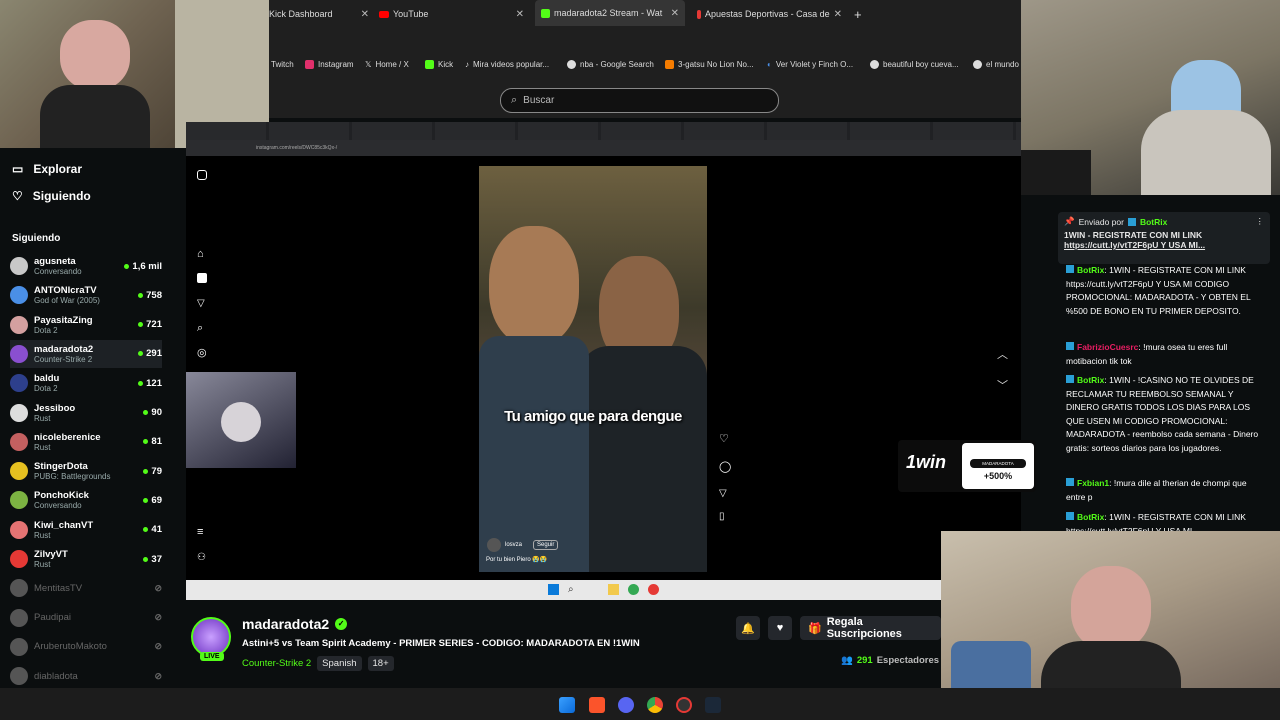  What do you see at coordinates (86, 618) in the screenshot?
I see `sidebar-channel-paudipai: Paudipai ⊘` at bounding box center [86, 618].